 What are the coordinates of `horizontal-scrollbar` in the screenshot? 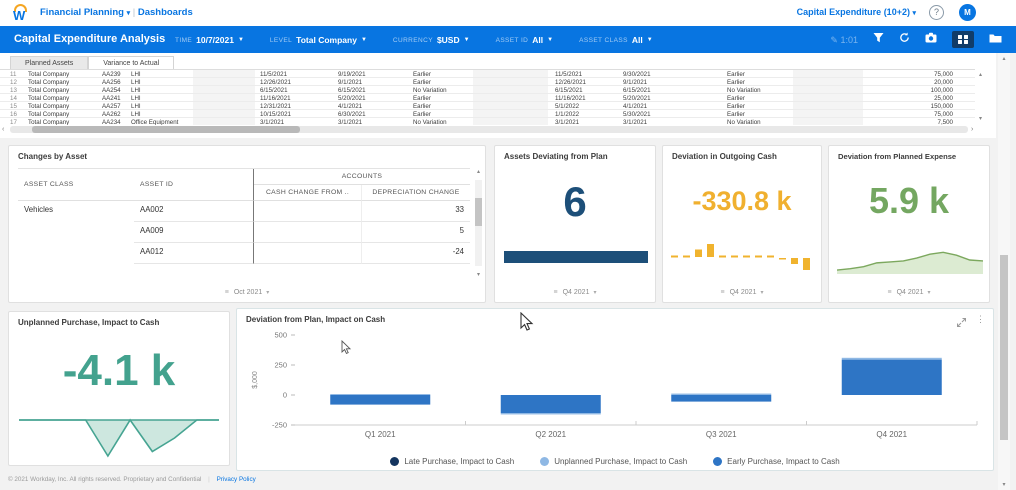 It's located at (489, 129).